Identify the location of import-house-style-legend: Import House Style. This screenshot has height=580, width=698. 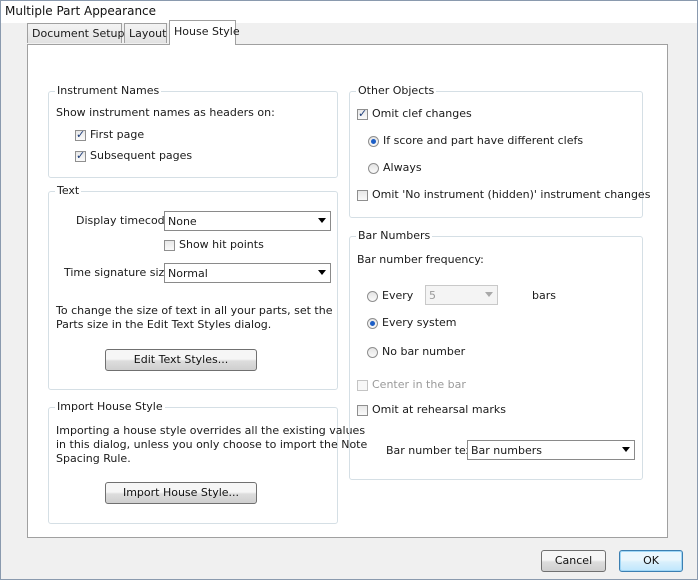
(110, 406).